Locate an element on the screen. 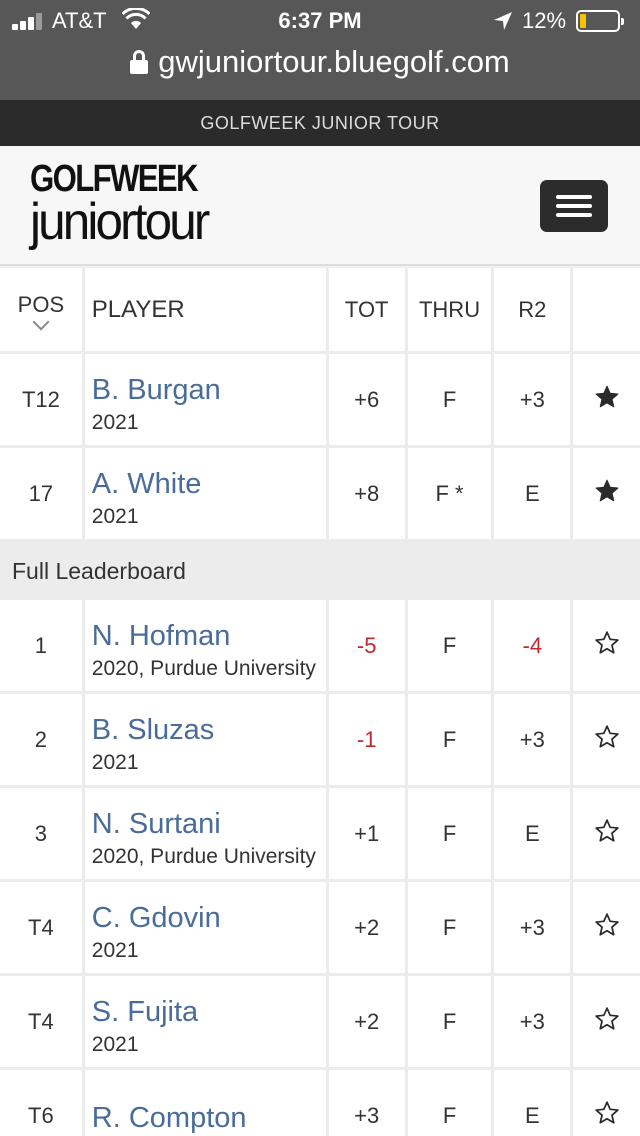  section-separator: Full Leaderboard is located at coordinates (320, 571).